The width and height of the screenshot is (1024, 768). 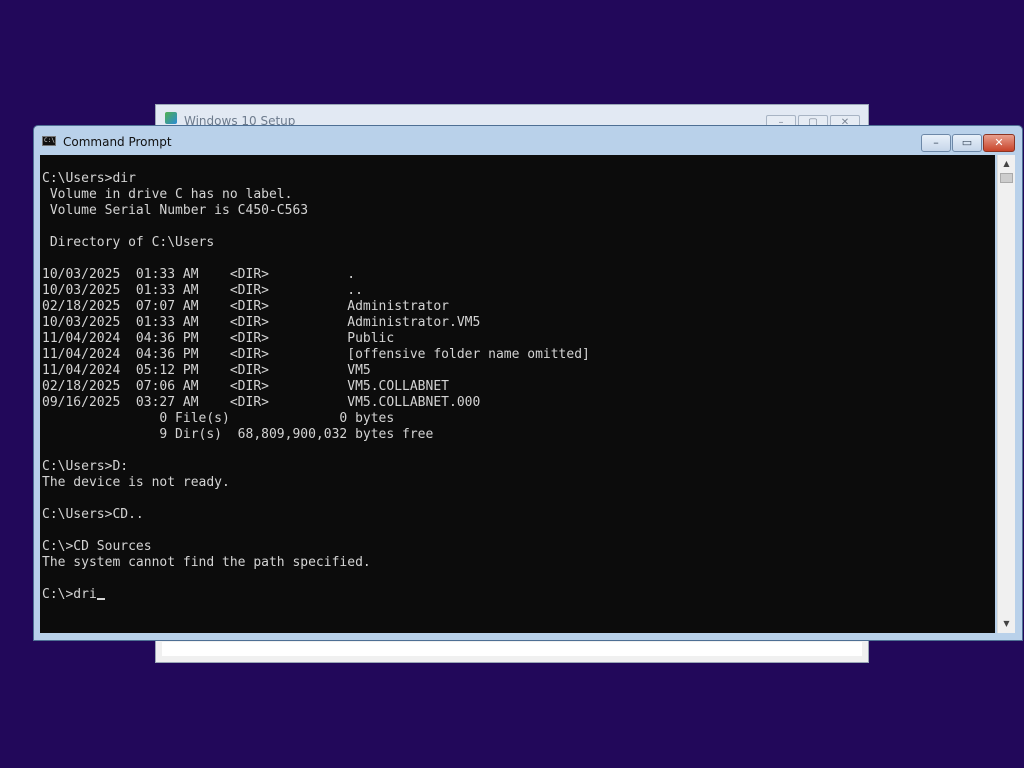 I want to click on console-line-text: 10/03/2025 01:33 AM <DIR> ., so click(x=199, y=274).